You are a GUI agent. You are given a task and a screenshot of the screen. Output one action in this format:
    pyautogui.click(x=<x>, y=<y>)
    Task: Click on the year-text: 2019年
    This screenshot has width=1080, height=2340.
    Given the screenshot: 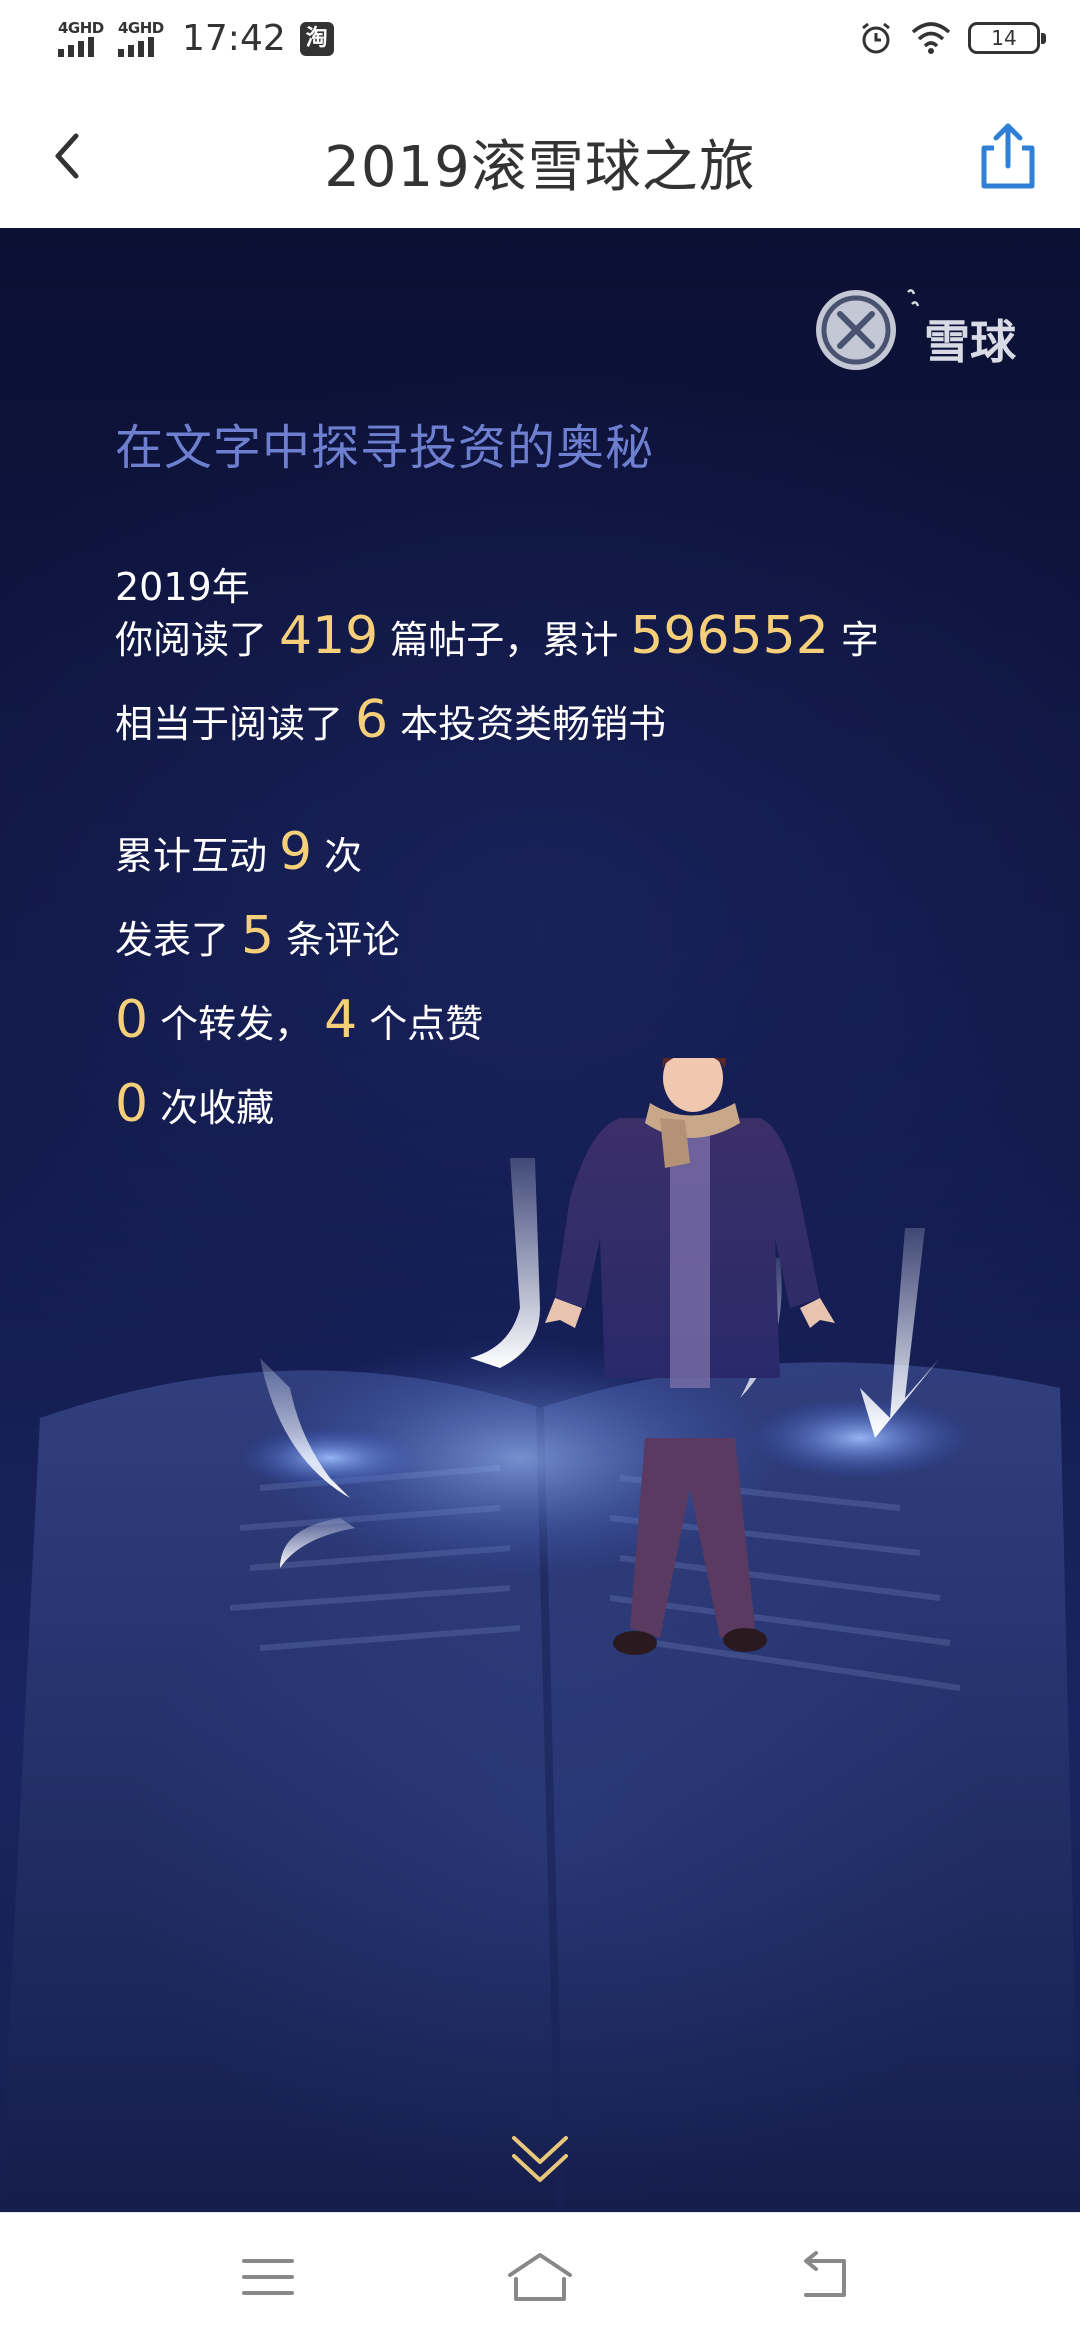 What is the action you would take?
    pyautogui.click(x=182, y=587)
    